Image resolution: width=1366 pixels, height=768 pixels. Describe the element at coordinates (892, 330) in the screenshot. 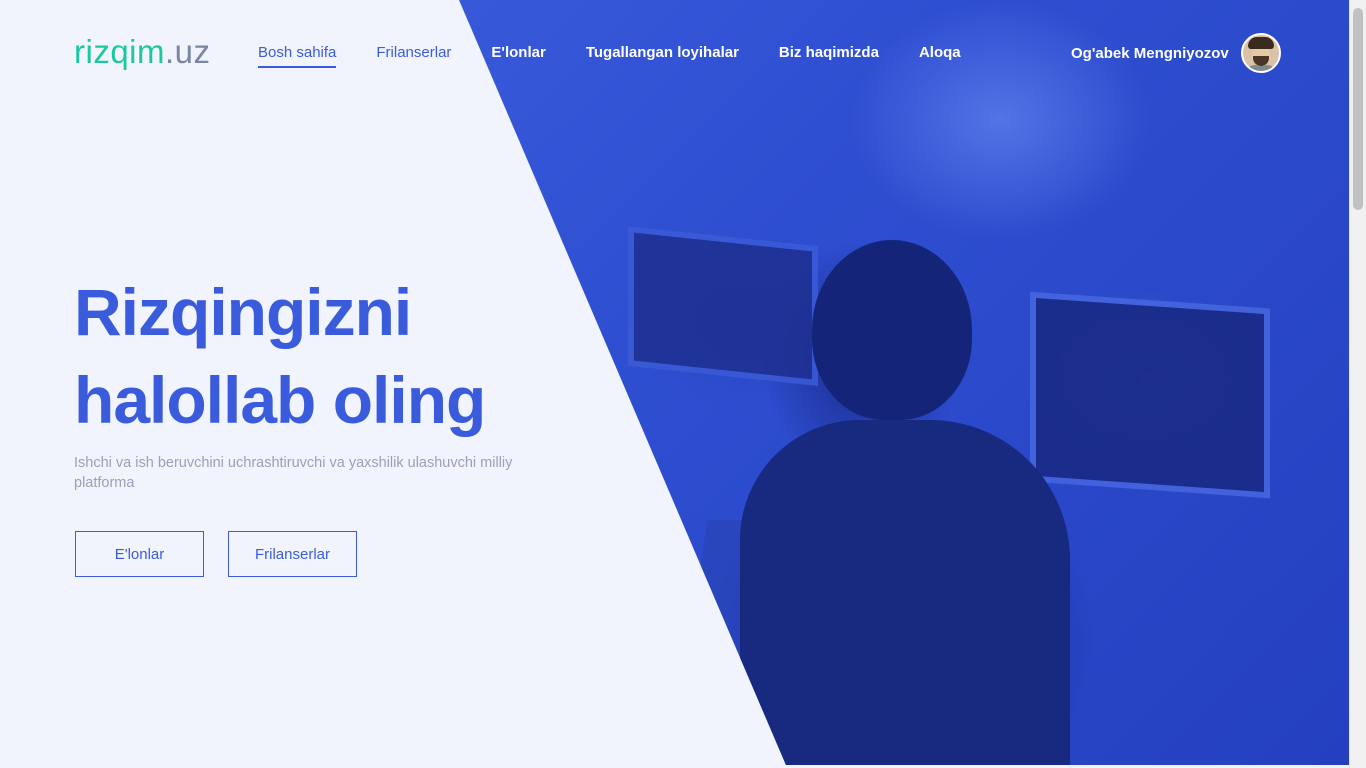

I see `person-head-image` at that location.